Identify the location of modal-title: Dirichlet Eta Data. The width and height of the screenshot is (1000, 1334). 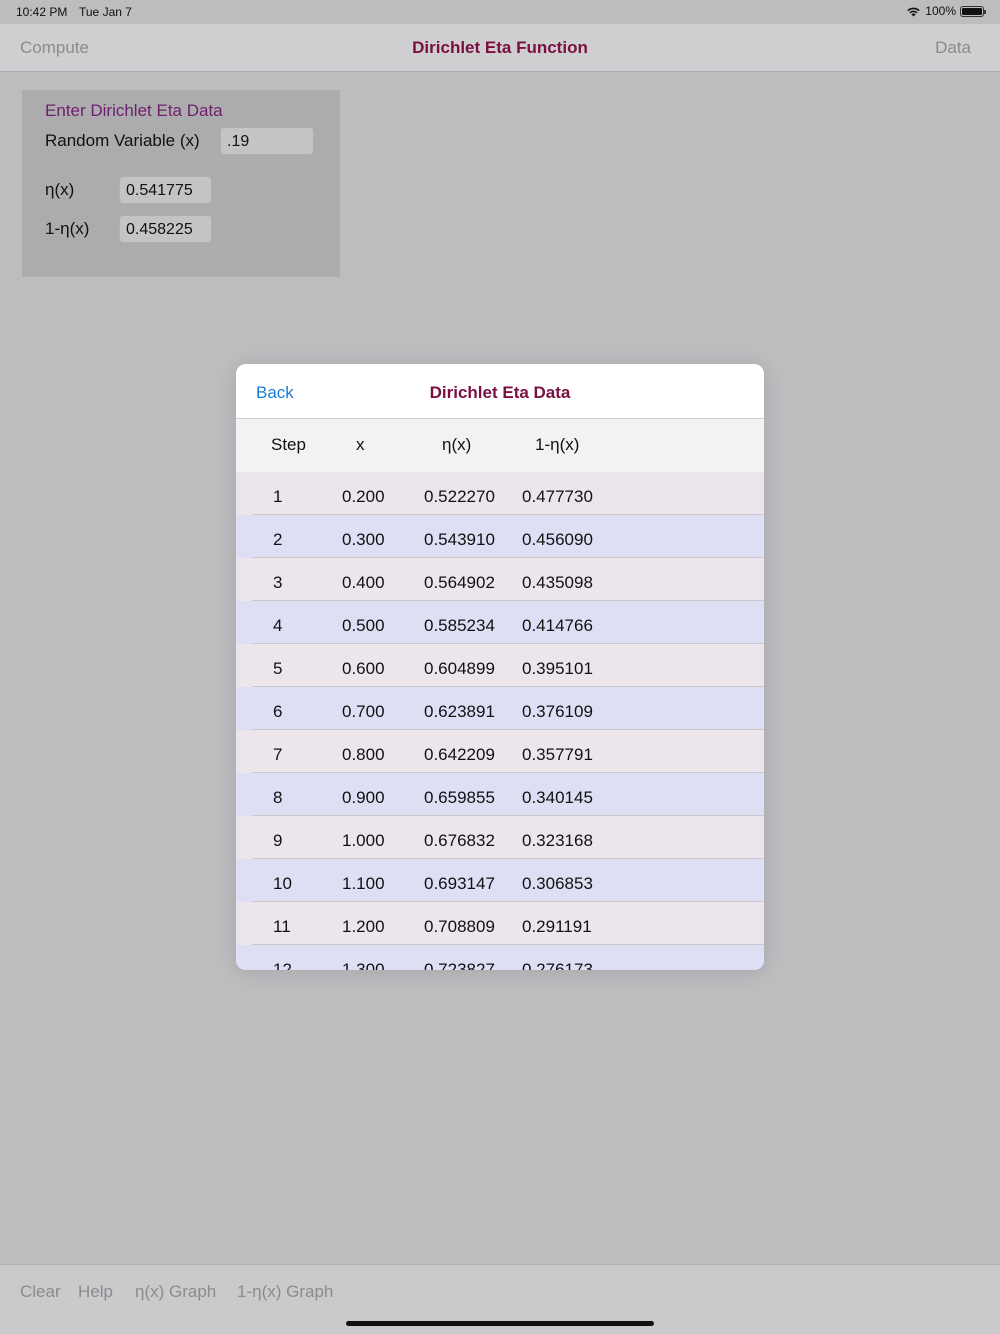
(500, 392).